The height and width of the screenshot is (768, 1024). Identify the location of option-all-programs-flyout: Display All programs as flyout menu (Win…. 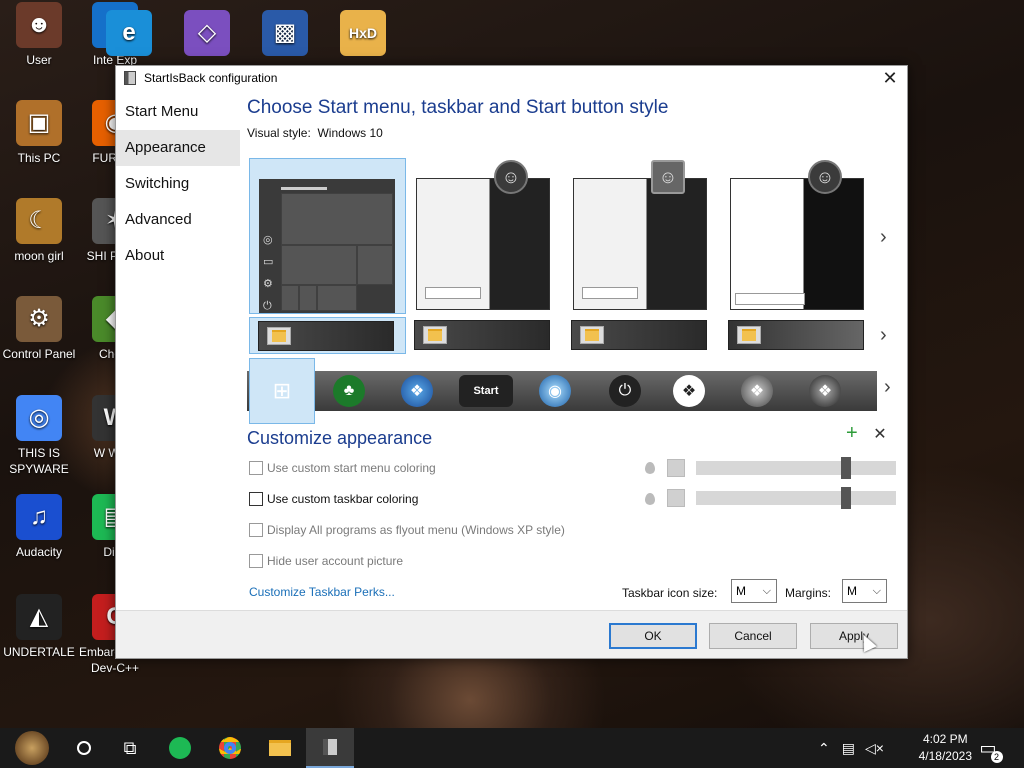
(407, 530).